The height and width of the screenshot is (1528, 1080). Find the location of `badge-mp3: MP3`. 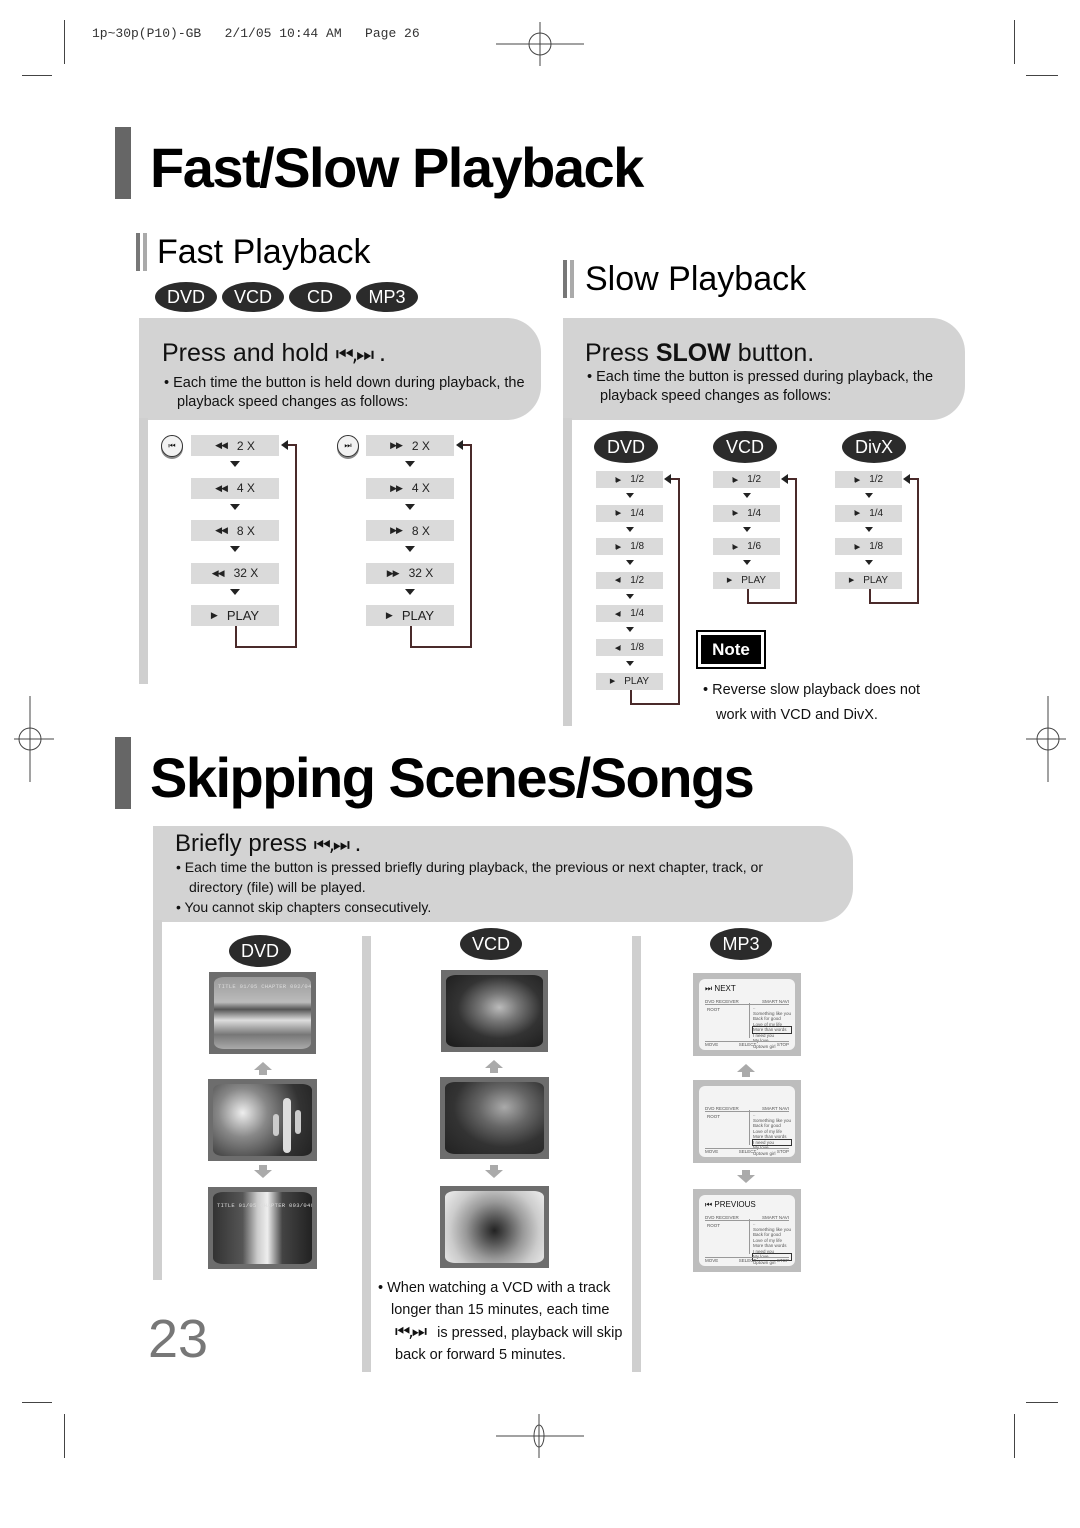

badge-mp3: MP3 is located at coordinates (387, 297).